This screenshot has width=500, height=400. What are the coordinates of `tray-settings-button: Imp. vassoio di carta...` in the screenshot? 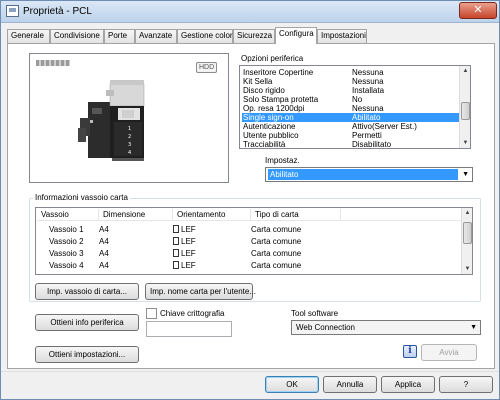 It's located at (87, 291).